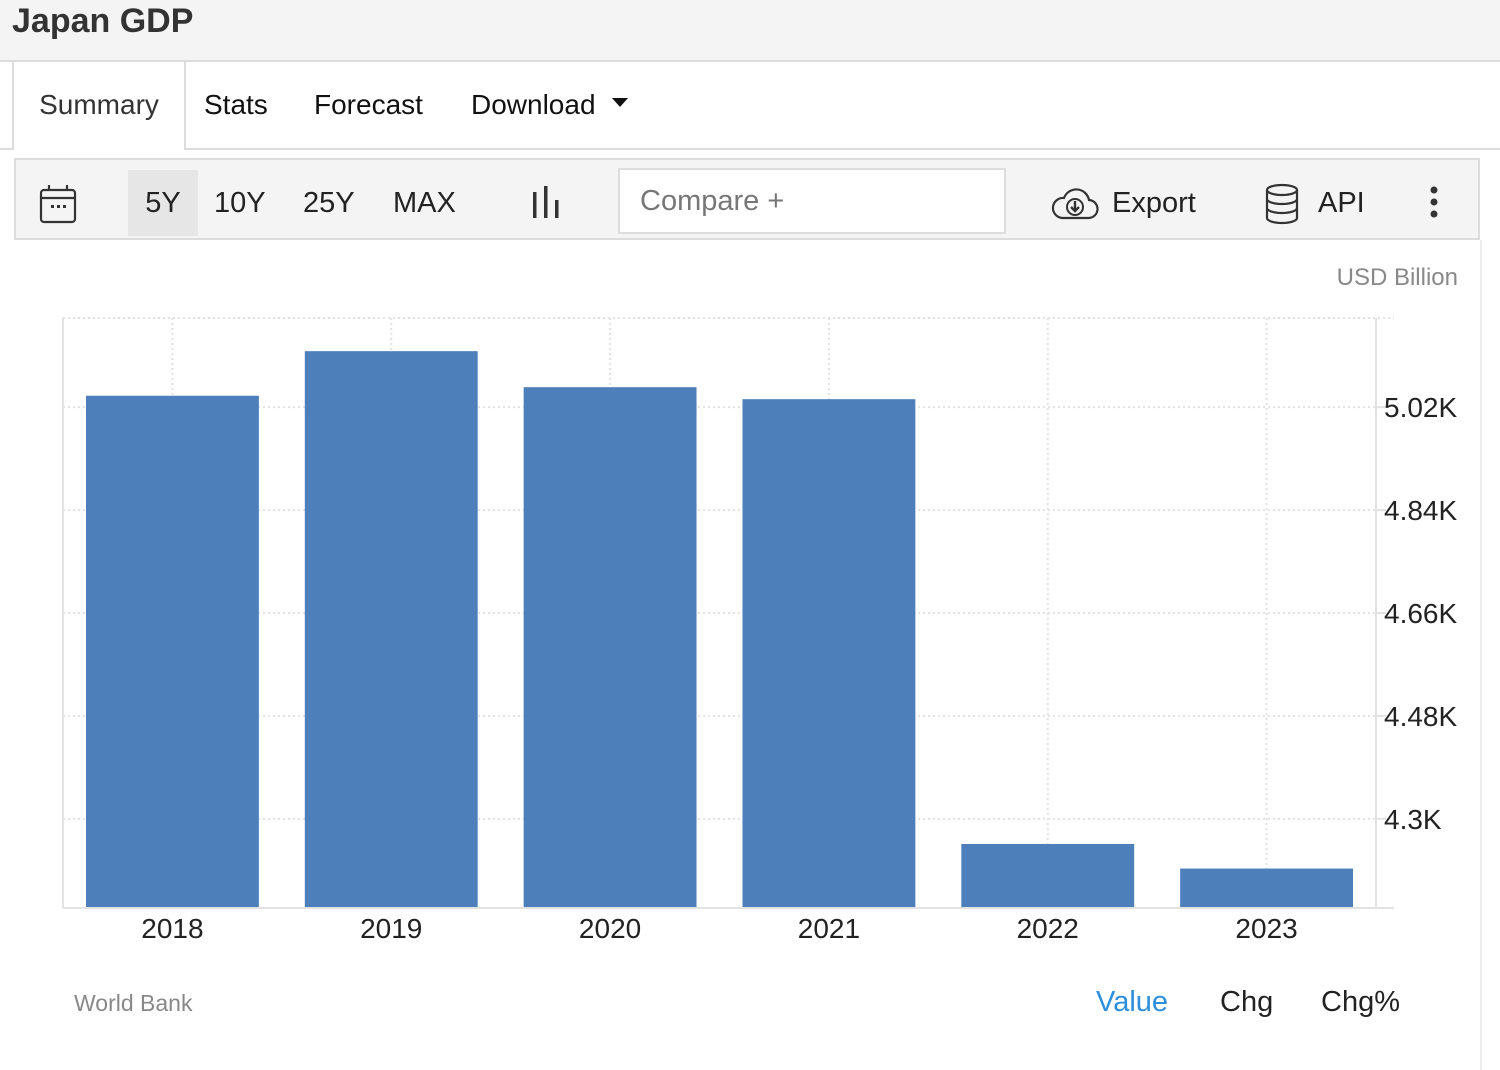 The width and height of the screenshot is (1500, 1070). I want to click on bar-2022, so click(1048, 875).